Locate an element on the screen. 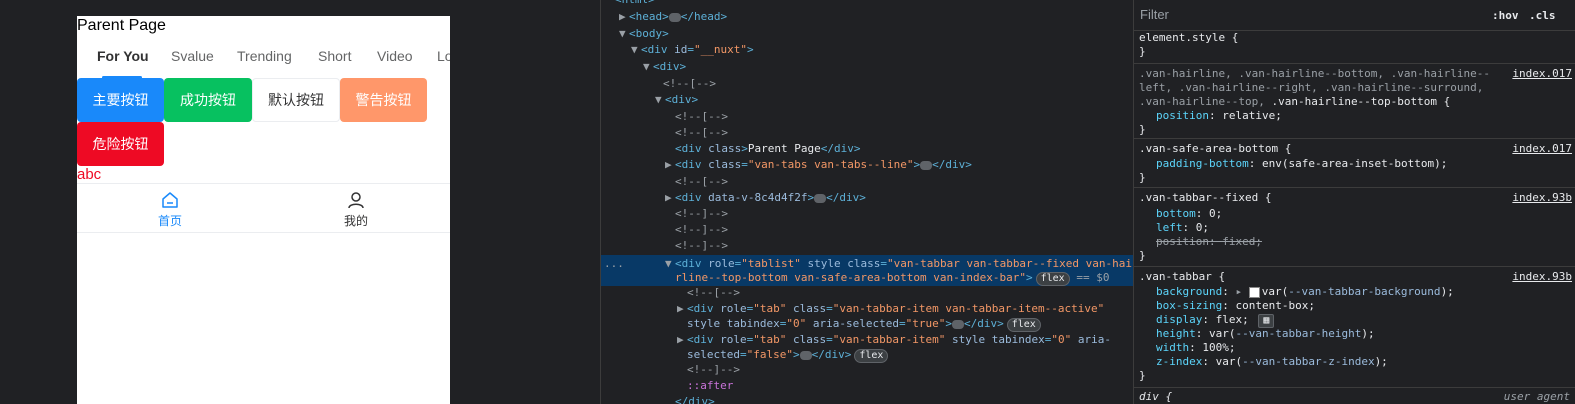 Image resolution: width=1575 pixels, height=404 pixels. tab-lo: Lo is located at coordinates (443, 56).